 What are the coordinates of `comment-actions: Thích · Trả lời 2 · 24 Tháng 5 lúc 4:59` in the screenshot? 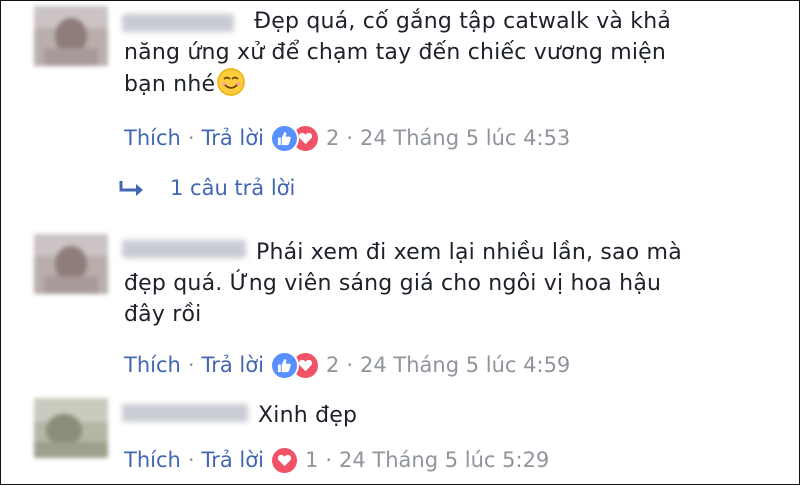 It's located at (347, 365).